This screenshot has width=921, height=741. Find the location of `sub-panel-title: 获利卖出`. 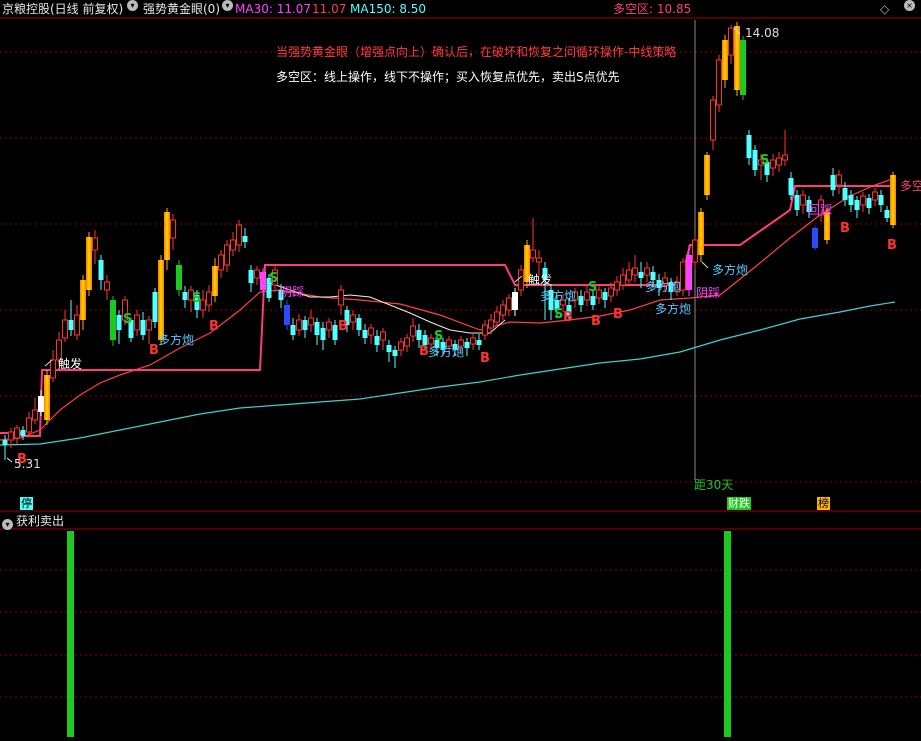

sub-panel-title: 获利卖出 is located at coordinates (40, 521).